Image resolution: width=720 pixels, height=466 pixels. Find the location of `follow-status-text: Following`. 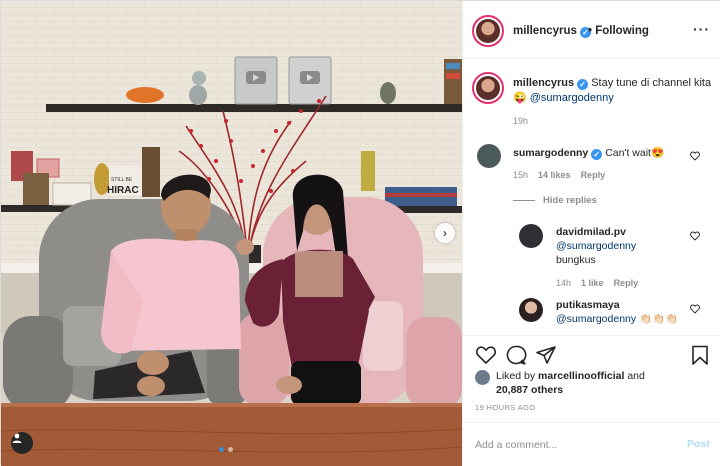

follow-status-text: Following is located at coordinates (622, 31).